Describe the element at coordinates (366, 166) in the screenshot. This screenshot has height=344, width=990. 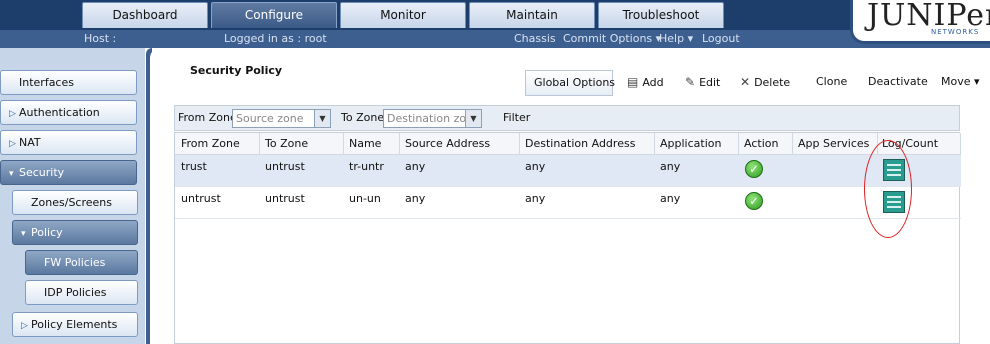
I see `cell-name: tr-untr` at that location.